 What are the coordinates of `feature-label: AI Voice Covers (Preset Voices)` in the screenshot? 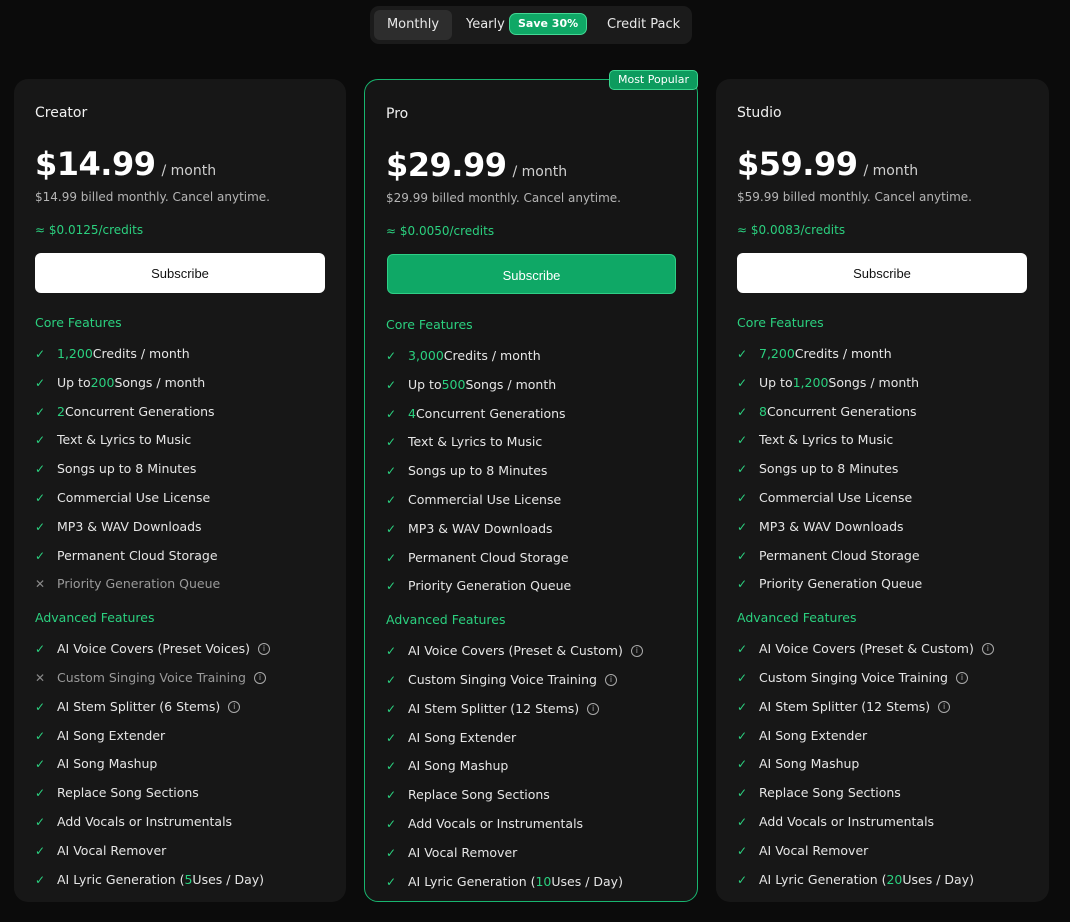 It's located at (154, 648).